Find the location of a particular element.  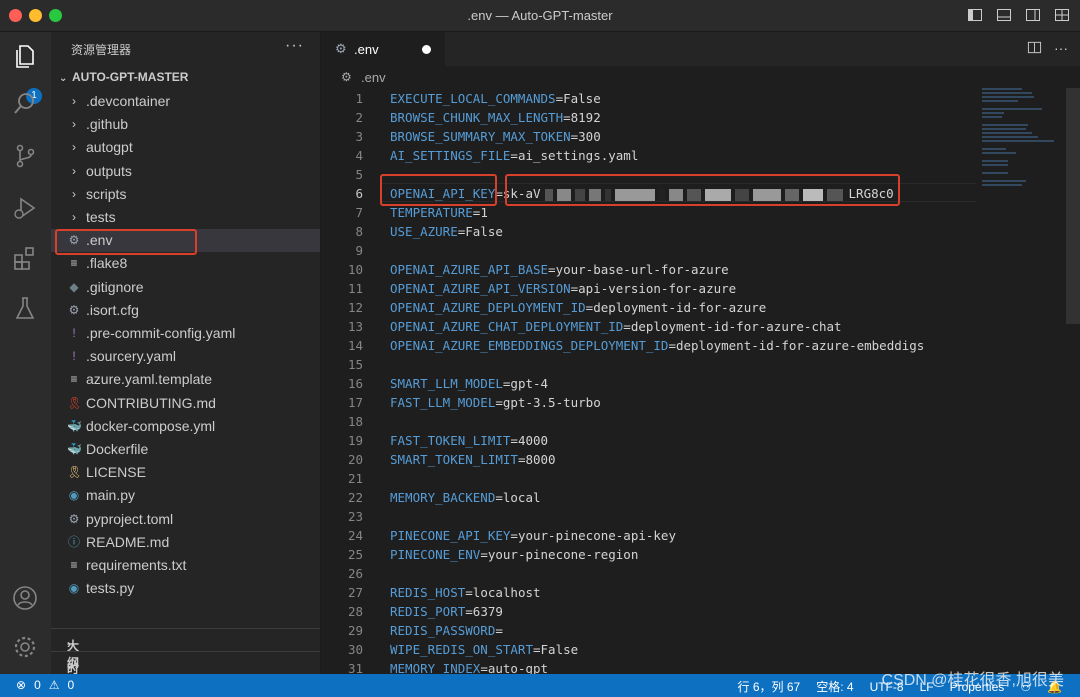

more-editor-actions-icon: ··· is located at coordinates (1061, 49).